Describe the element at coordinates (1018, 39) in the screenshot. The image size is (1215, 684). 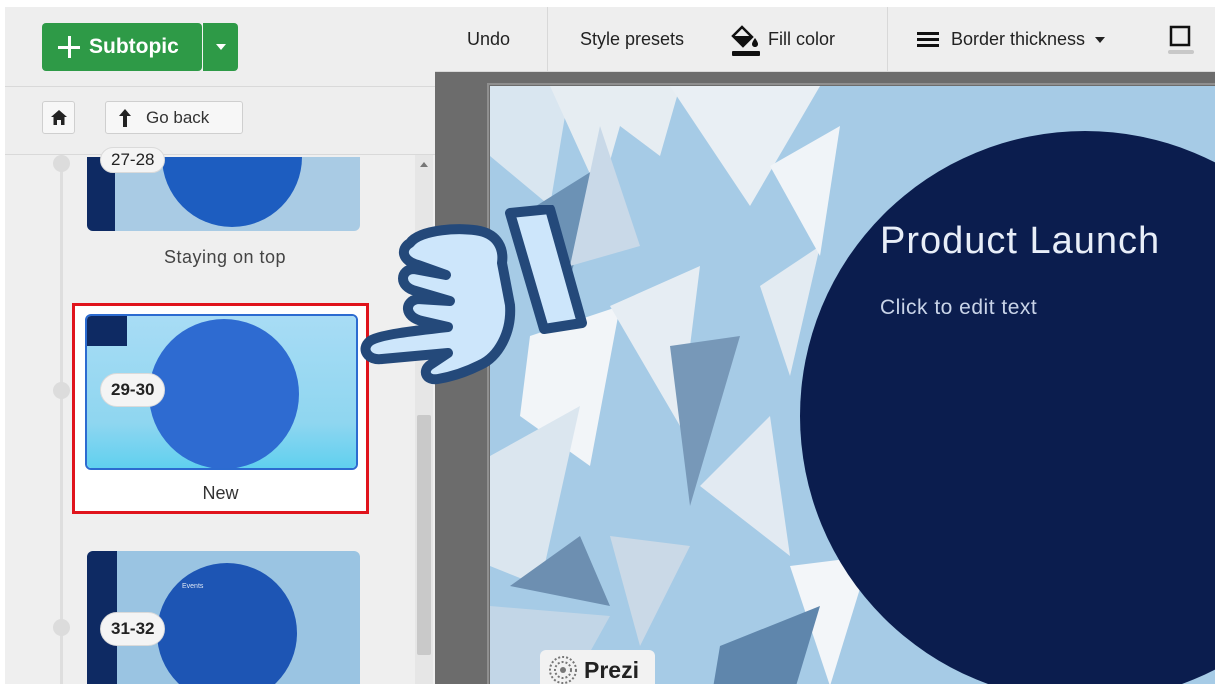
I see `border-thickness-label: Border thickness` at that location.